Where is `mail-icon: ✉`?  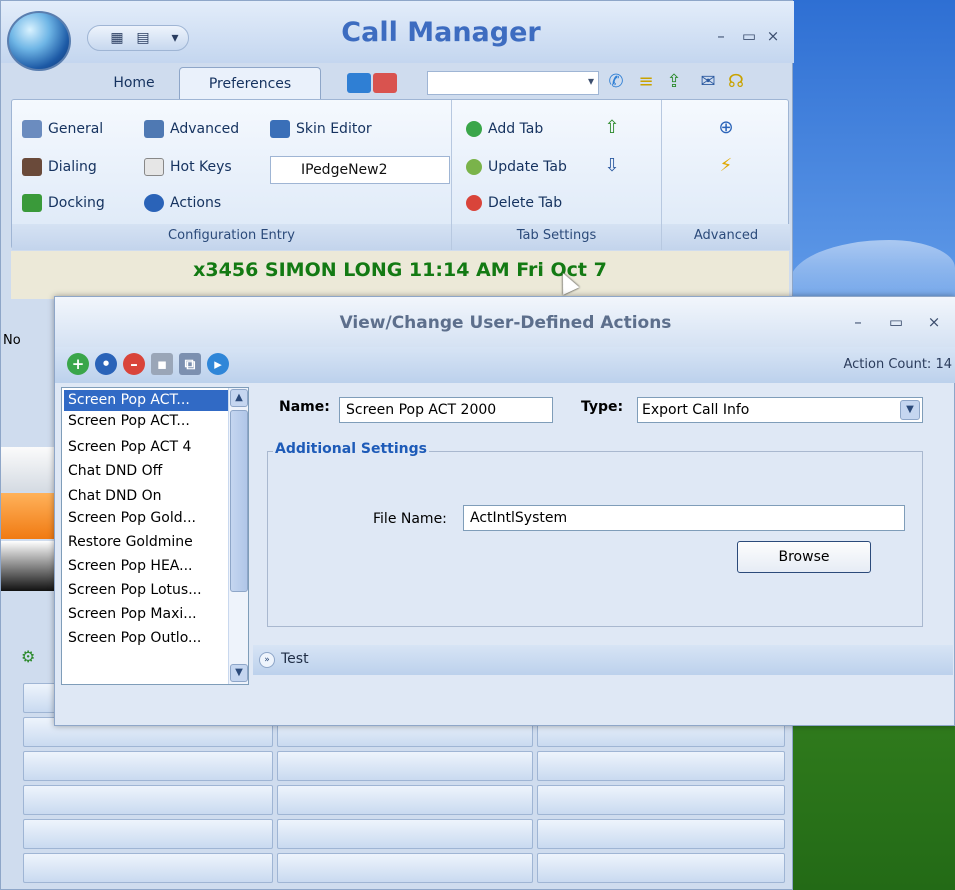
mail-icon: ✉ is located at coordinates (708, 82).